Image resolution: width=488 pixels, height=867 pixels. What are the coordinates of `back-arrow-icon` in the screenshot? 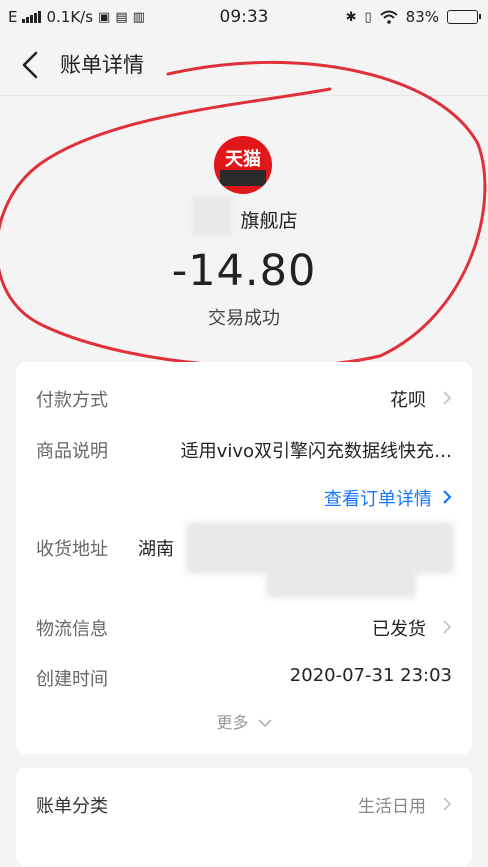 It's located at (31, 65).